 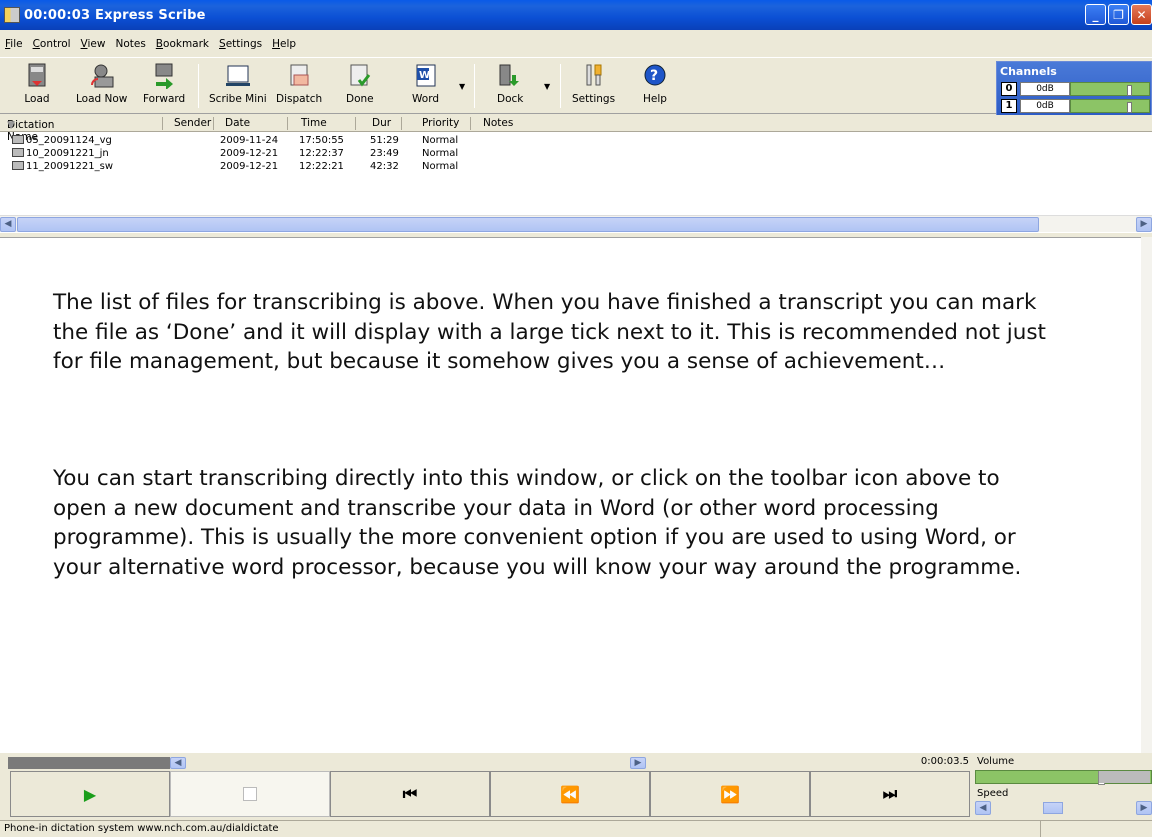 I want to click on restore-button: ❐, so click(x=1118, y=14).